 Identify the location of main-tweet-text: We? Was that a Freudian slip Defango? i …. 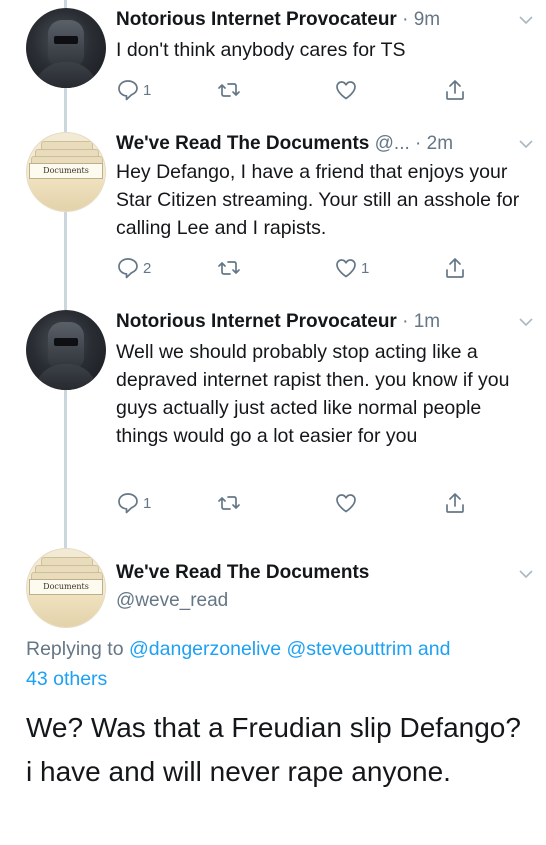
(273, 749).